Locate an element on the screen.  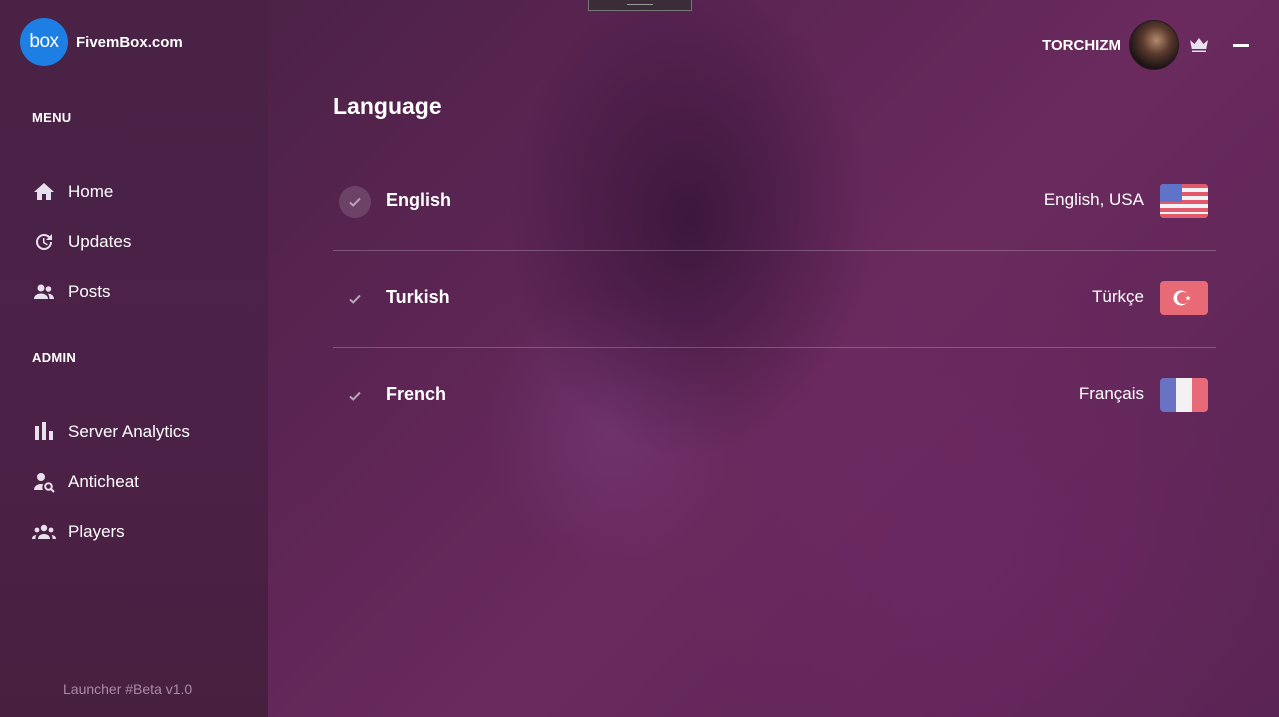
tr-flag-icon is located at coordinates (1184, 298).